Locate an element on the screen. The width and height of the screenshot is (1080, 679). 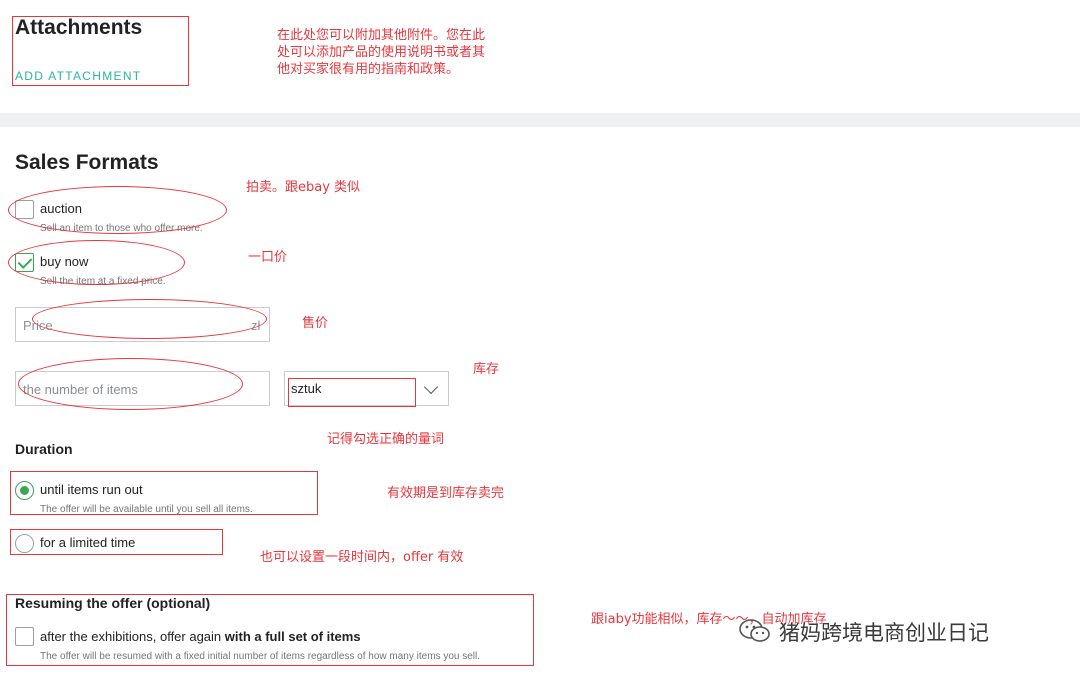
auction-annotation: 拍卖。跟ebay 类似 is located at coordinates (303, 187).